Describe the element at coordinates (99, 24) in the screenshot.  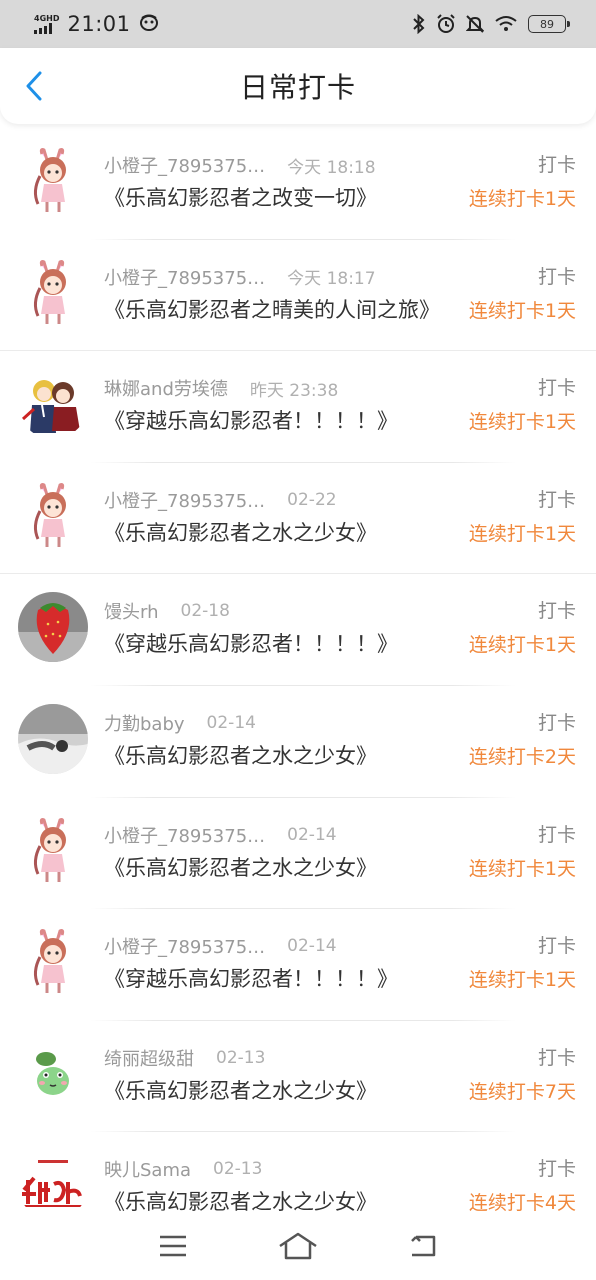
I see `status-time: 21:01` at that location.